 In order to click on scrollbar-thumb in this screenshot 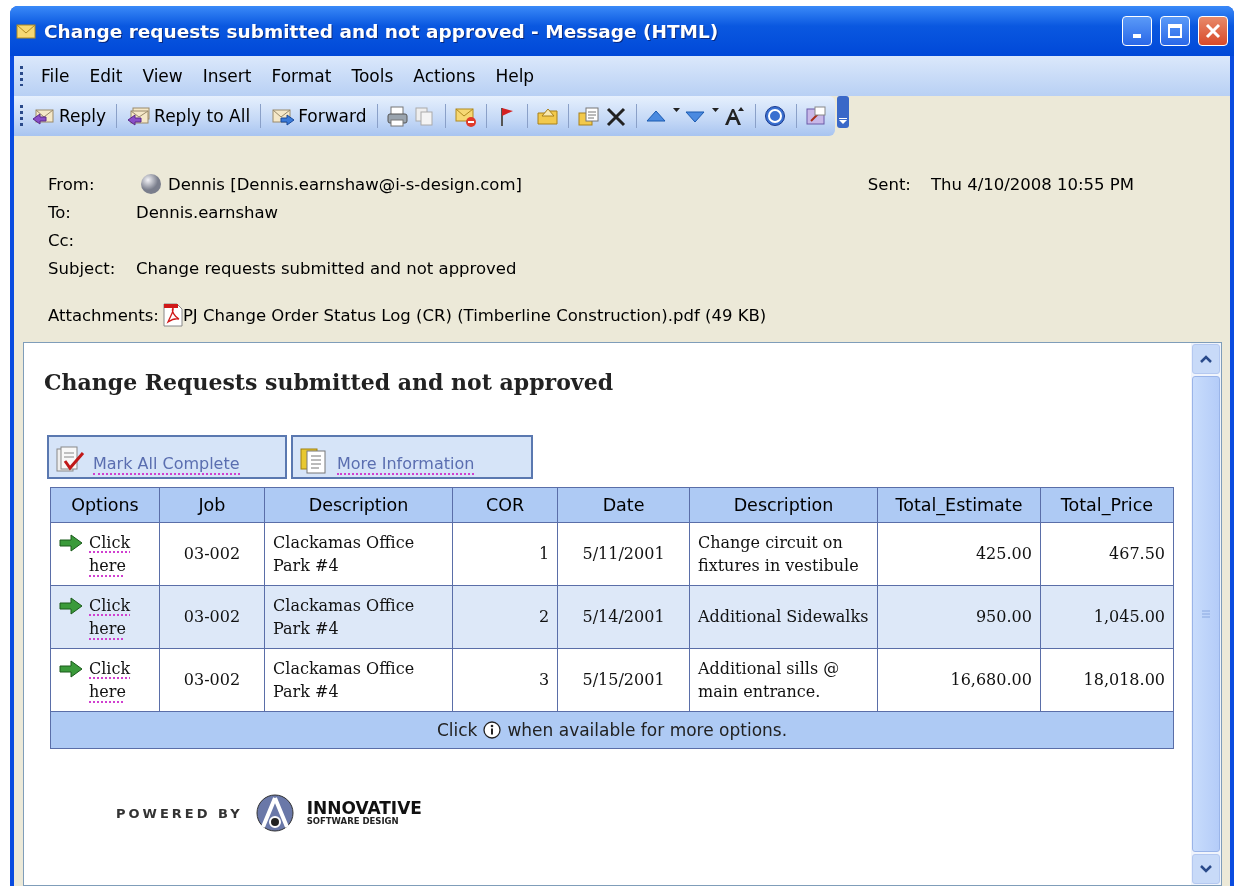, I will do `click(1206, 614)`.